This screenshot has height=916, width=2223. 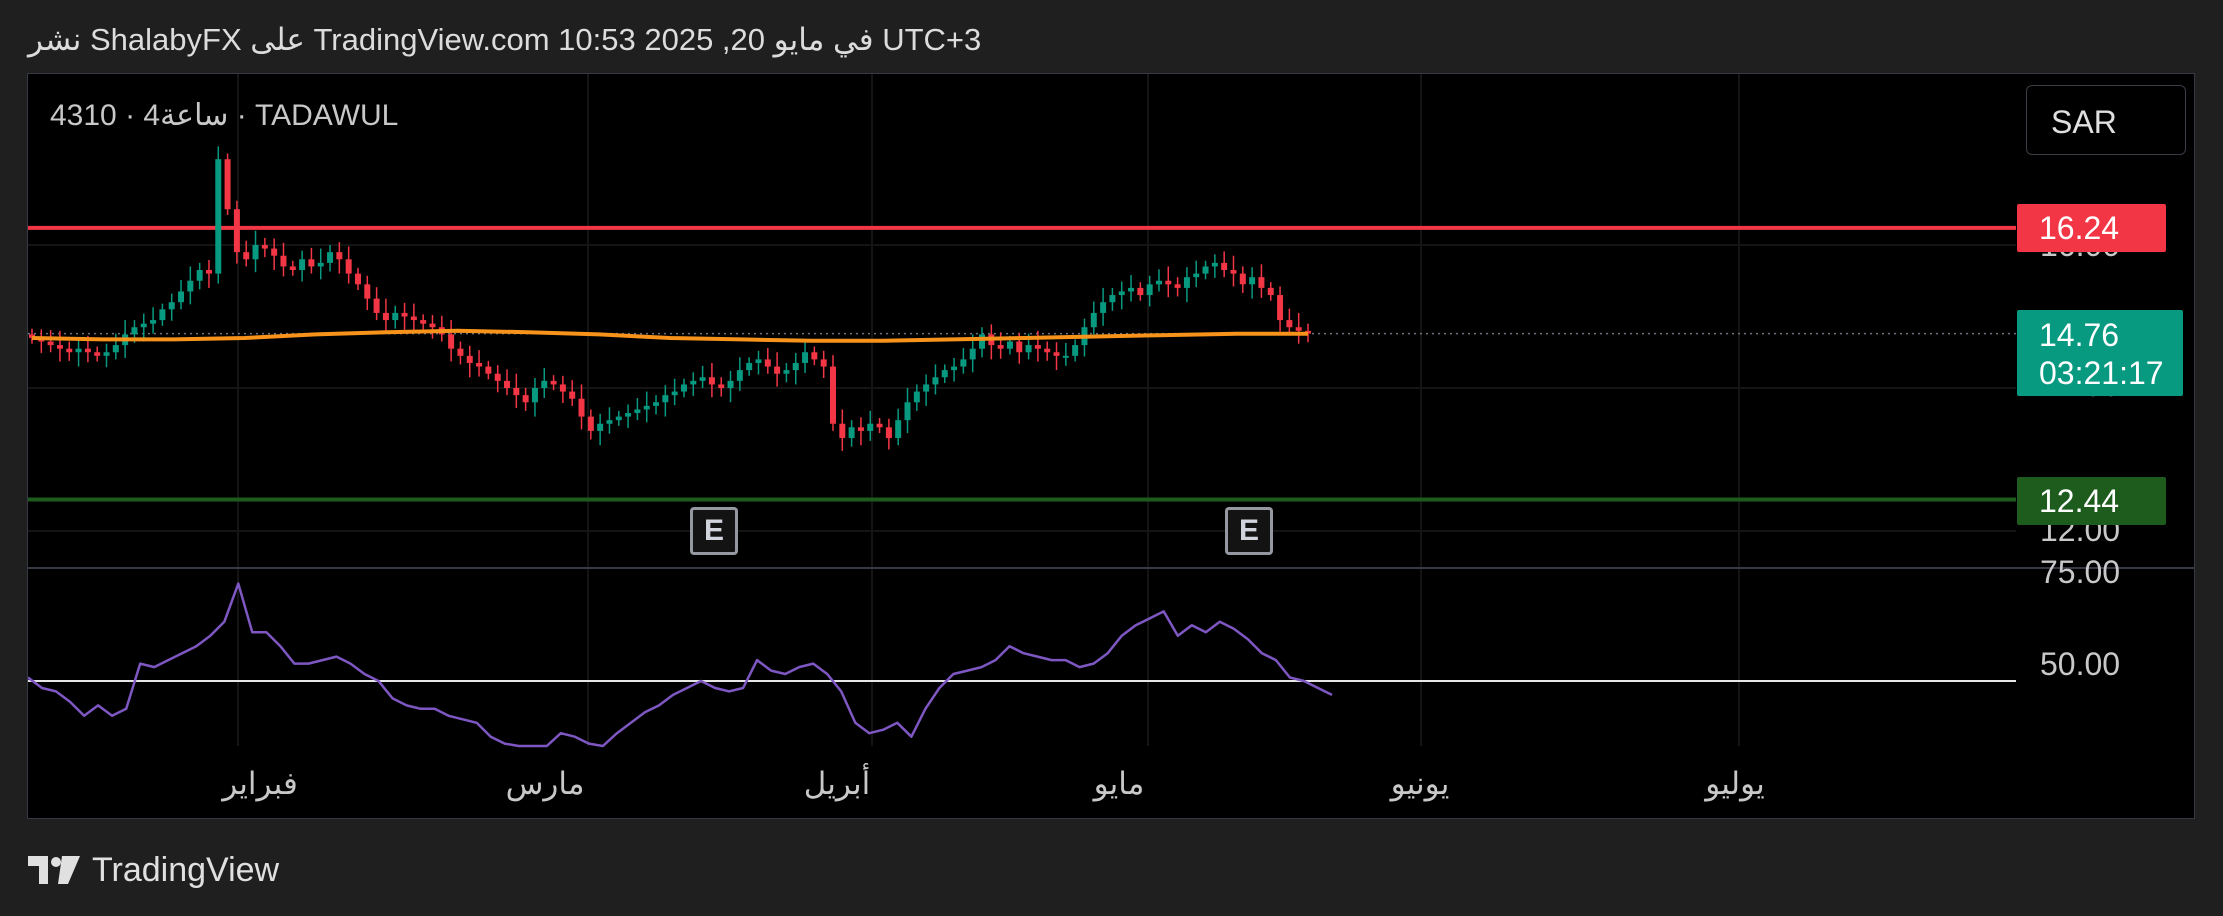 What do you see at coordinates (1119, 783) in the screenshot?
I see `time-axis-label: مايو` at bounding box center [1119, 783].